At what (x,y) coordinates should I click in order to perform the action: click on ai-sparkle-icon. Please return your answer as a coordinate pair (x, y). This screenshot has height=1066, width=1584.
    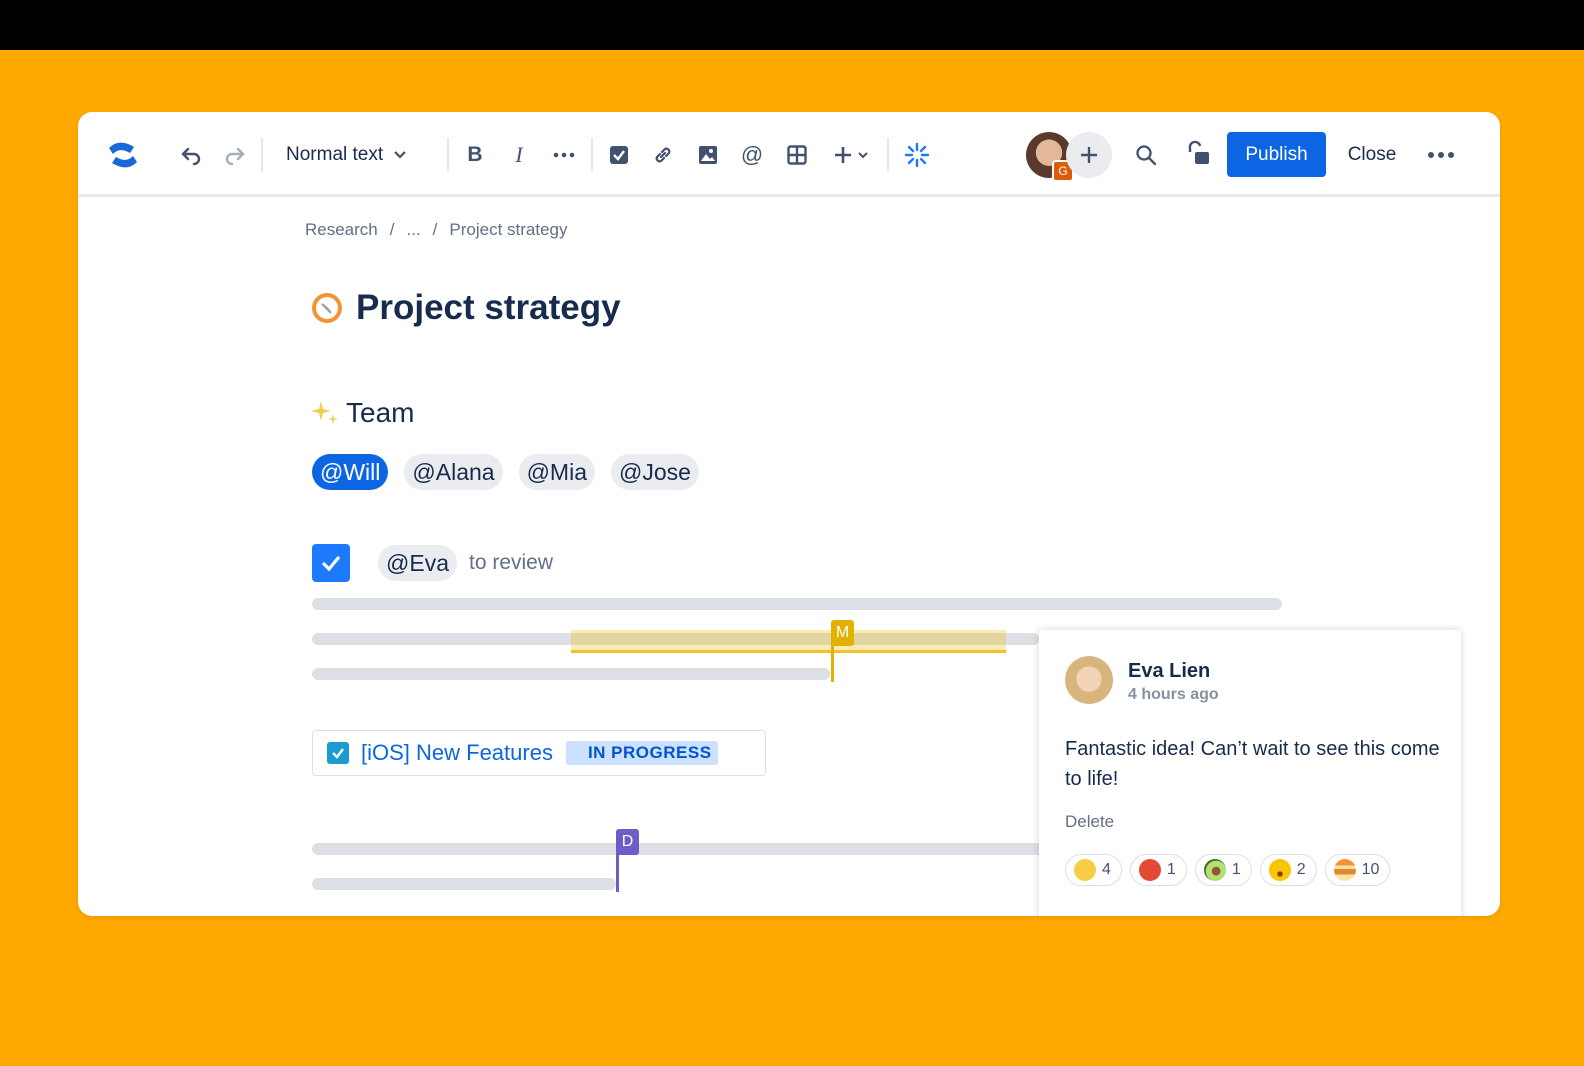
    Looking at the image, I should click on (917, 155).